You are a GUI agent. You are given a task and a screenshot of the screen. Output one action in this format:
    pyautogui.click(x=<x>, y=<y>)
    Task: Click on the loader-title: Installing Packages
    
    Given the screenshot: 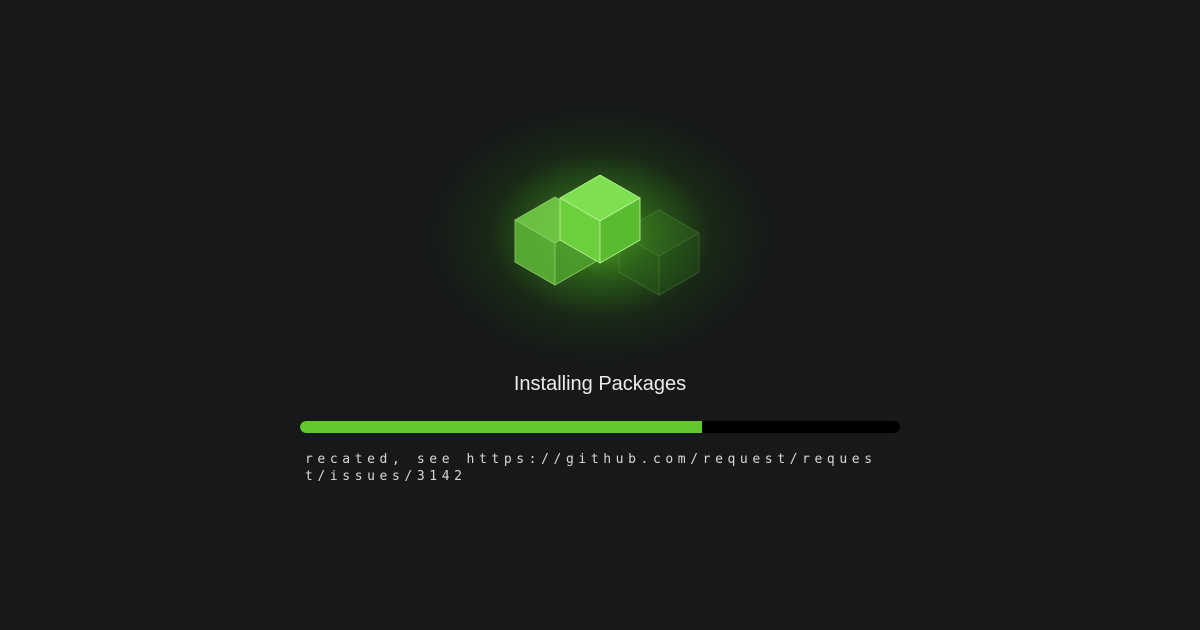 What is the action you would take?
    pyautogui.click(x=600, y=384)
    